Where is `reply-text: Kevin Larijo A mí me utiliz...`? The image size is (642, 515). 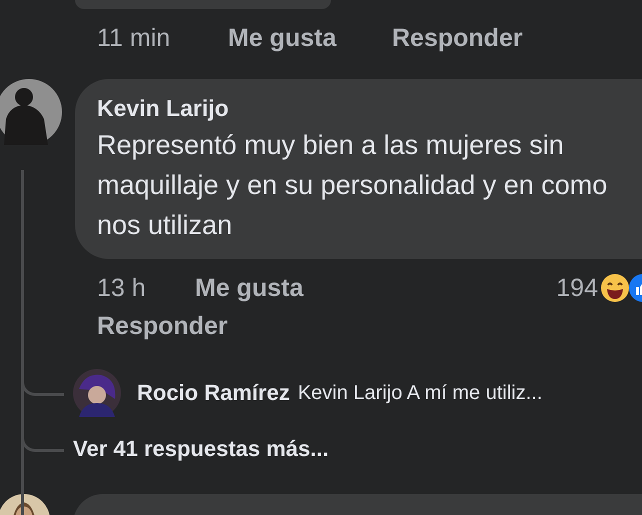 reply-text: Kevin Larijo A mí me utiliz... is located at coordinates (420, 393).